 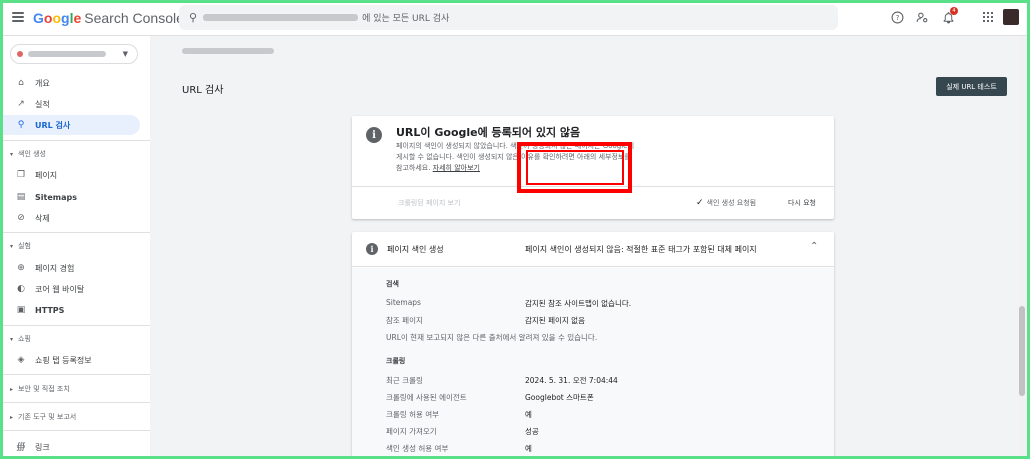 I want to click on sidebar-item-performance: ↗ 실적, so click(x=70, y=104).